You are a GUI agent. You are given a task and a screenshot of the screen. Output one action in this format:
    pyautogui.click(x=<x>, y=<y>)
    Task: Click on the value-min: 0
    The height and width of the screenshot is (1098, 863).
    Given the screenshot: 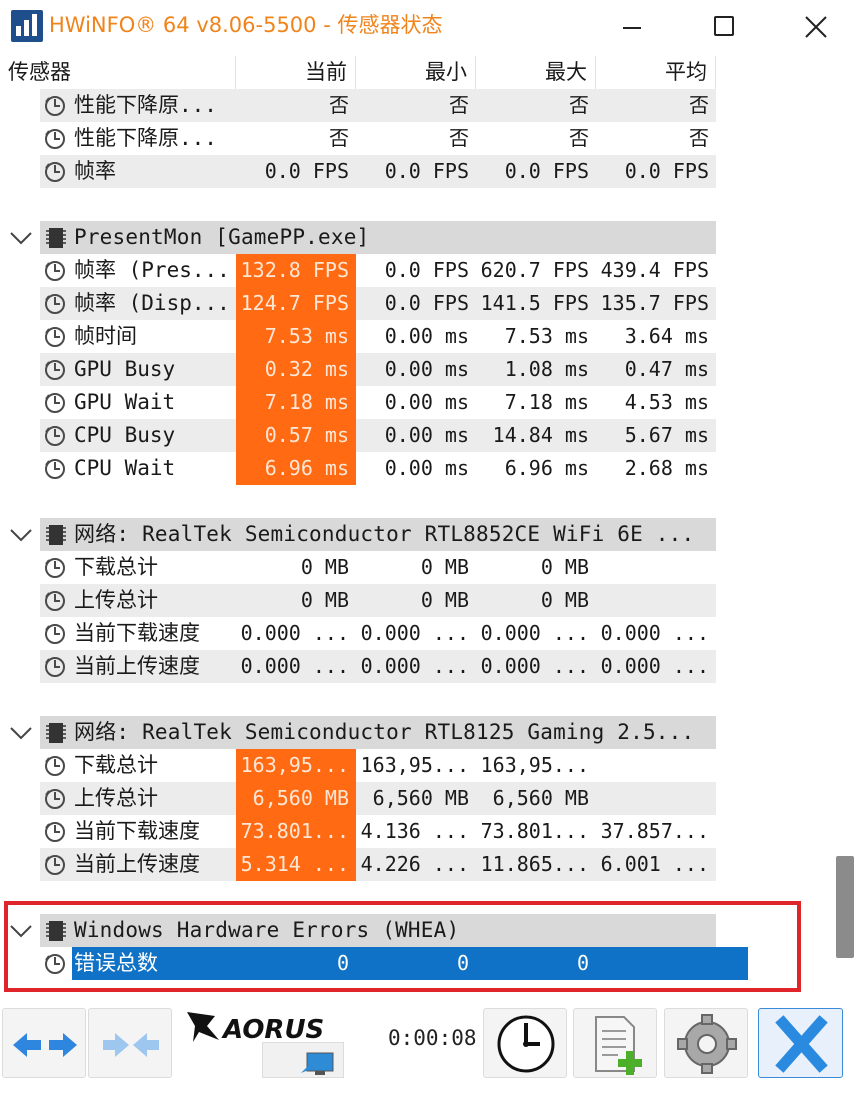 What is the action you would take?
    pyautogui.click(x=462, y=963)
    